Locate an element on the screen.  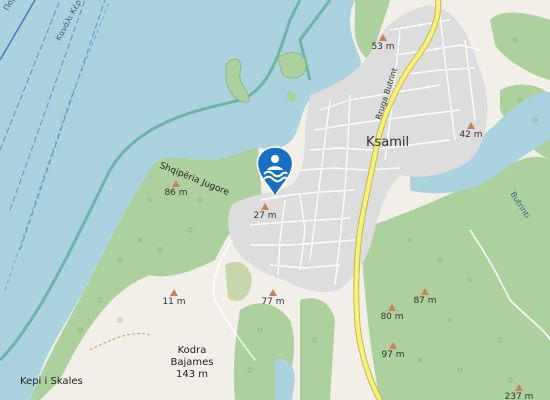
peak-label: 77 m is located at coordinates (273, 298).